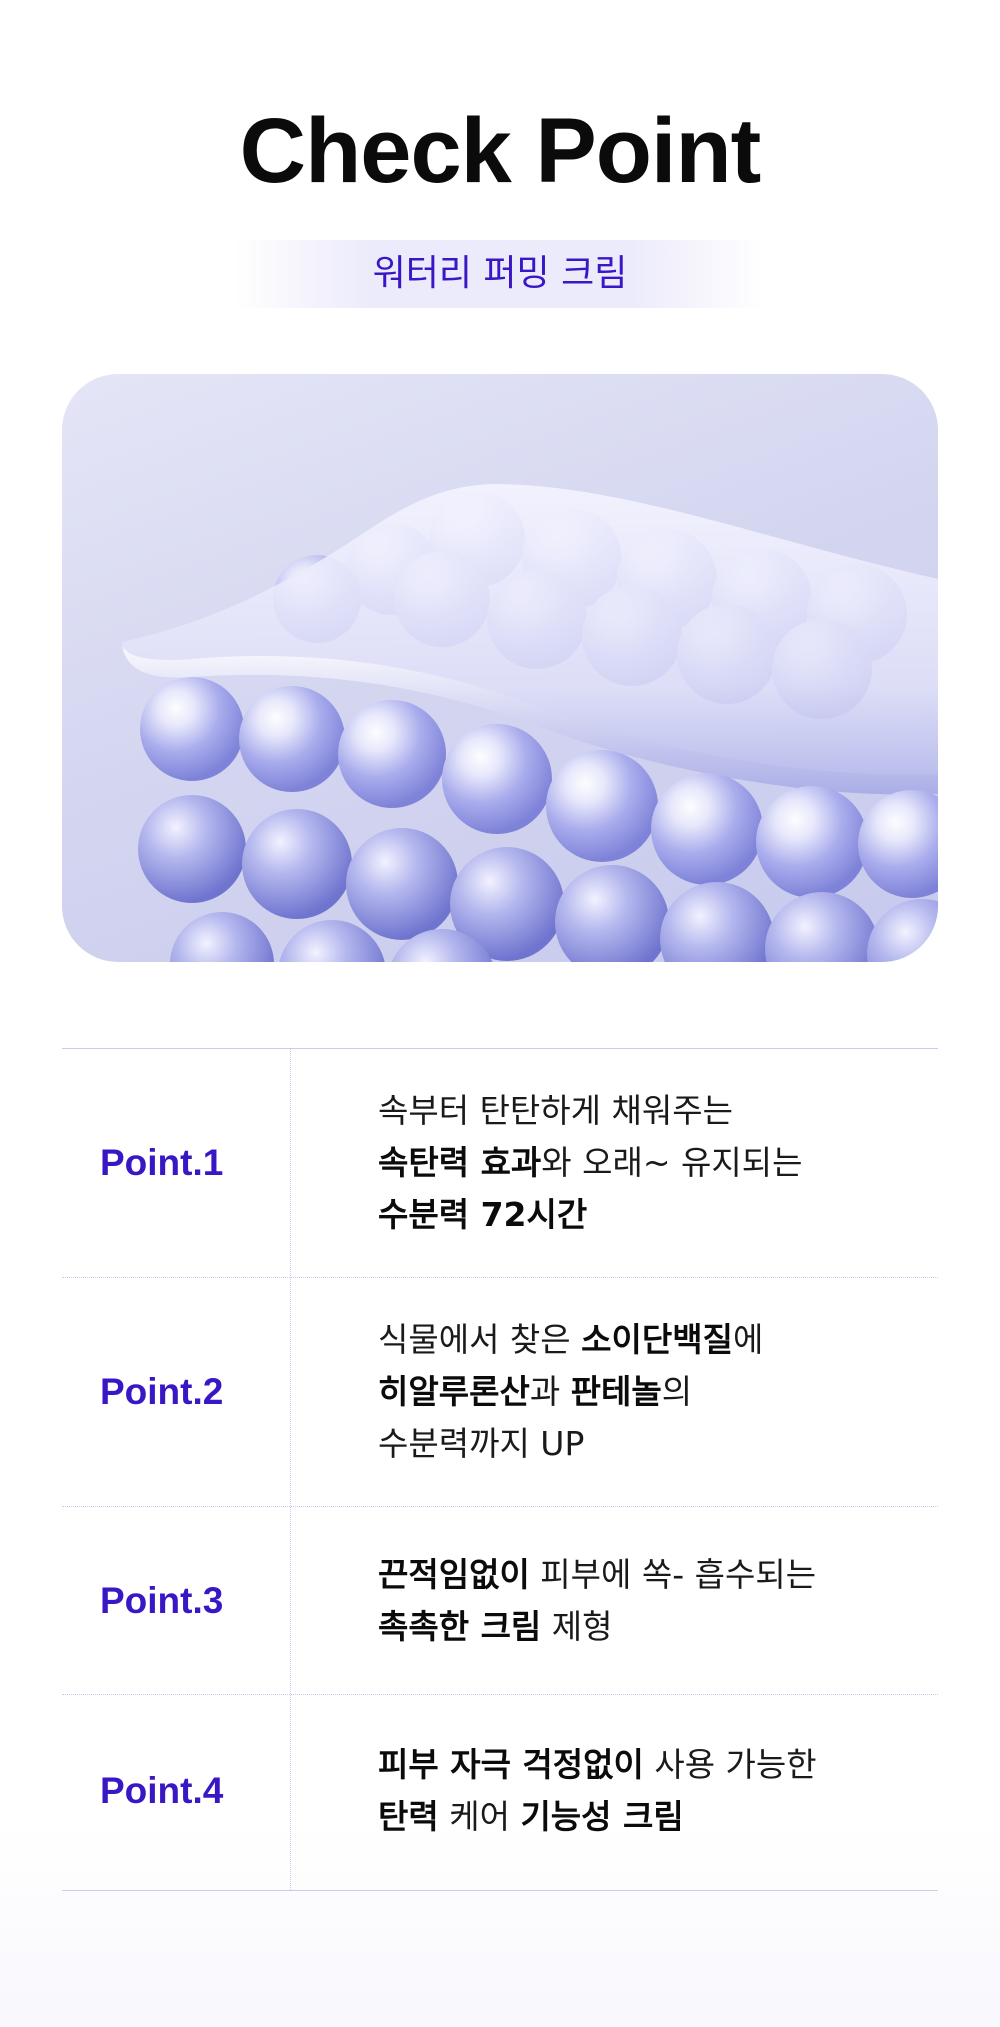 The height and width of the screenshot is (2027, 1000). I want to click on emphasis-text: 히알루론산, so click(454, 1391).